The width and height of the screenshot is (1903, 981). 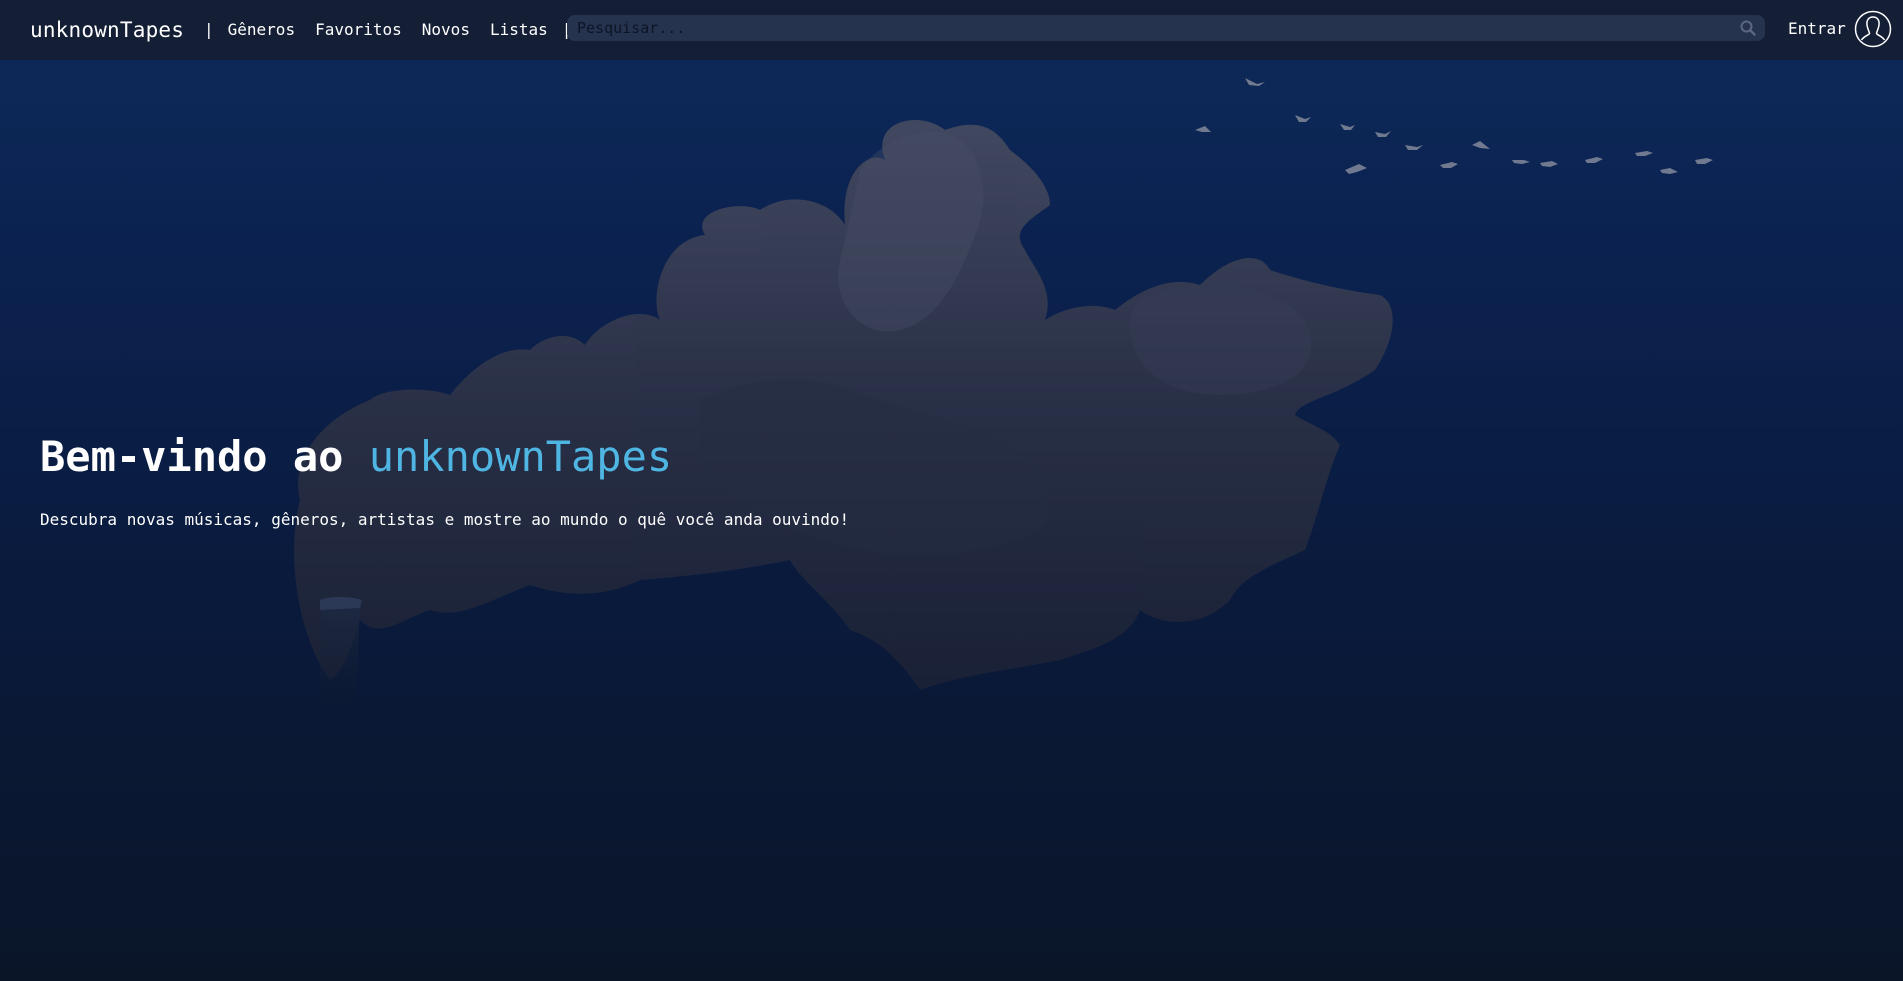 What do you see at coordinates (204, 456) in the screenshot?
I see `hero-title-prefix: Bem-vindo ao` at bounding box center [204, 456].